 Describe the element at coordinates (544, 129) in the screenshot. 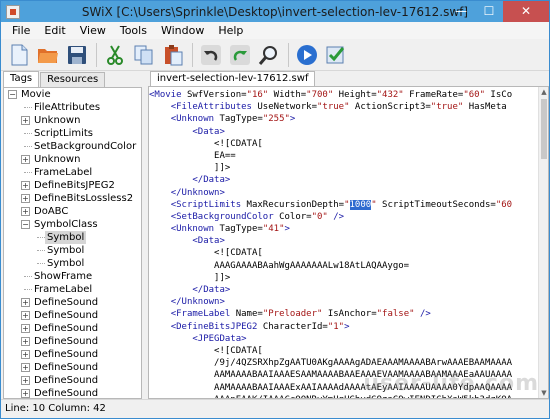

I see `scroll-thumb` at that location.